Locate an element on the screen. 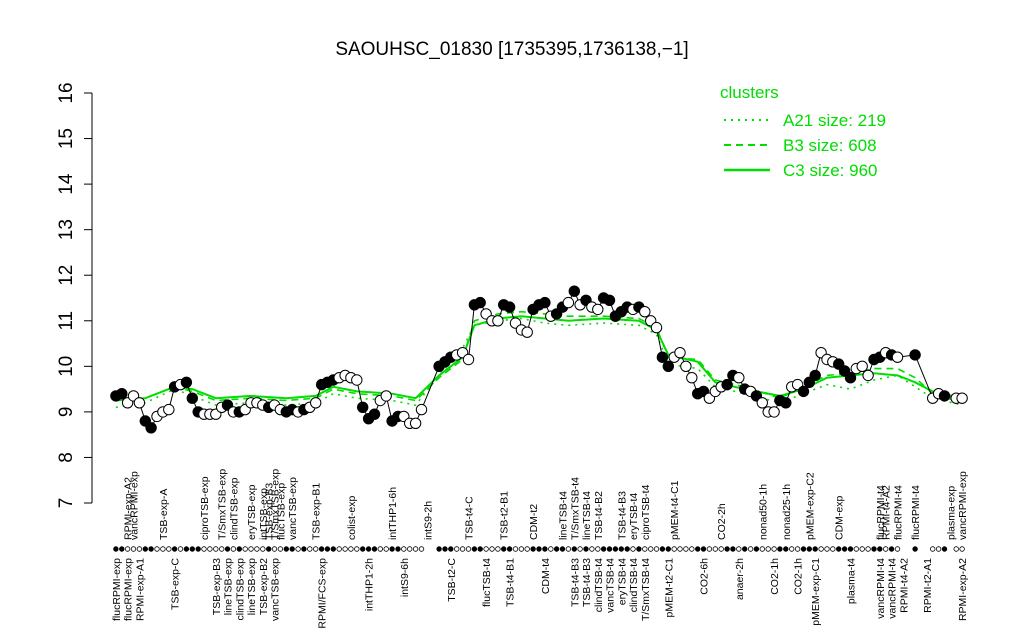  x-tick-label-bottom: vancTSB-exp is located at coordinates (276, 589).